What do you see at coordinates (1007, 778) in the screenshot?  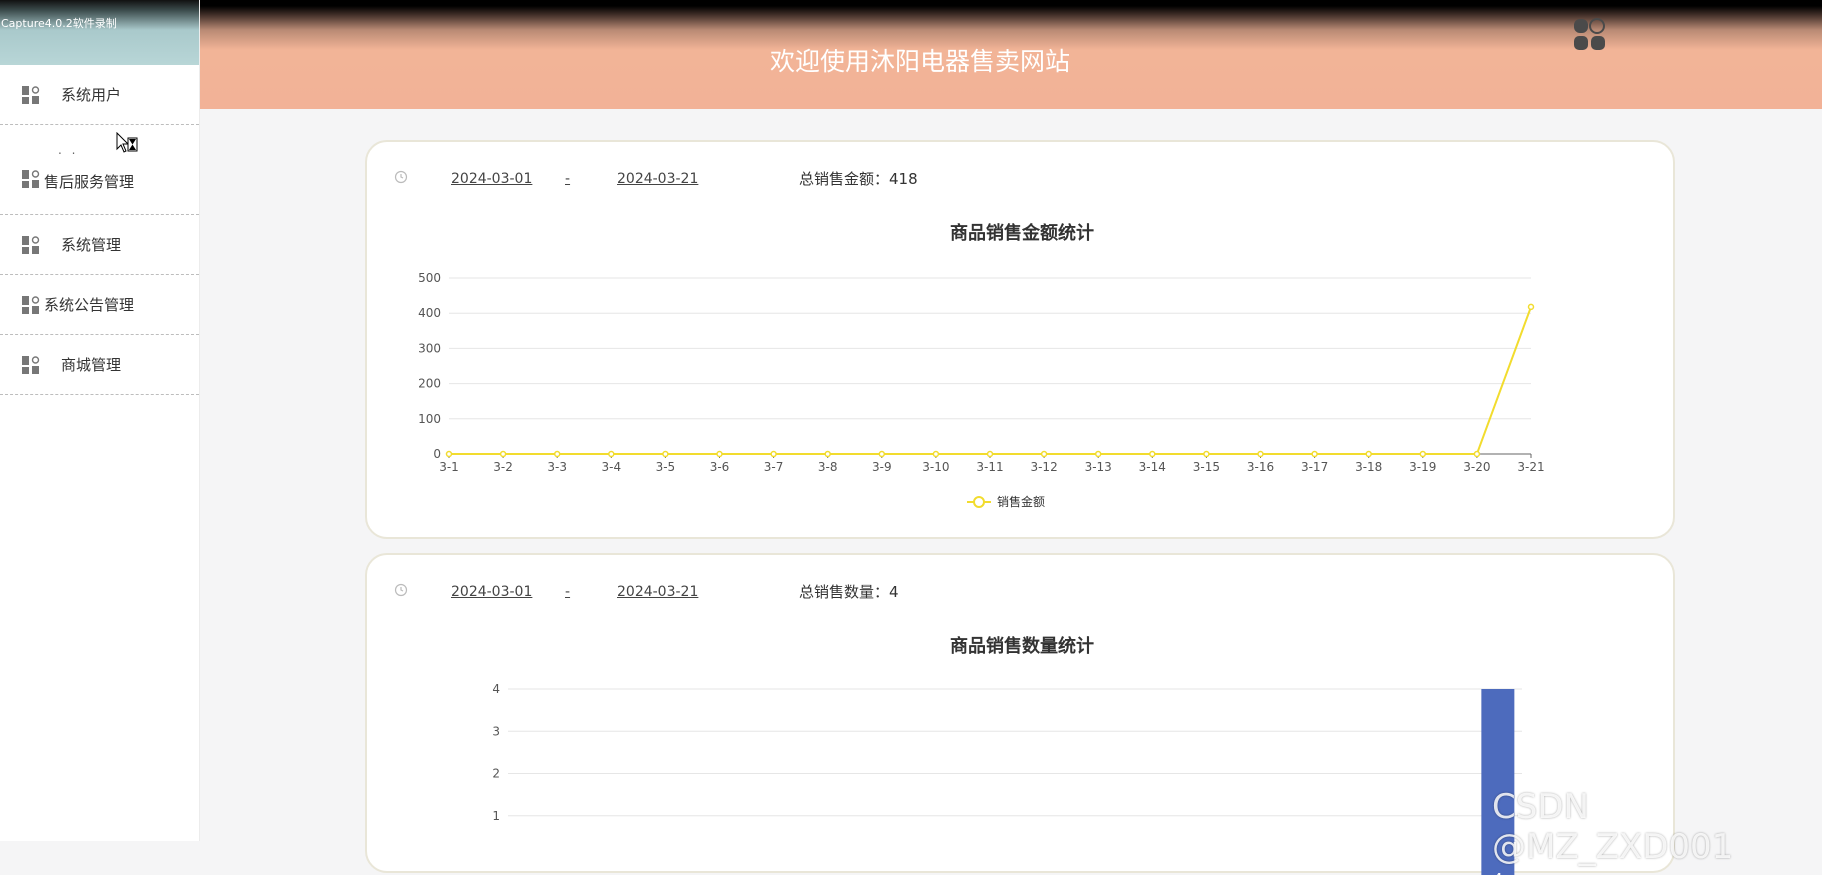 I see `sales-quantity-bar-chart: 1234000000000000000000004` at bounding box center [1007, 778].